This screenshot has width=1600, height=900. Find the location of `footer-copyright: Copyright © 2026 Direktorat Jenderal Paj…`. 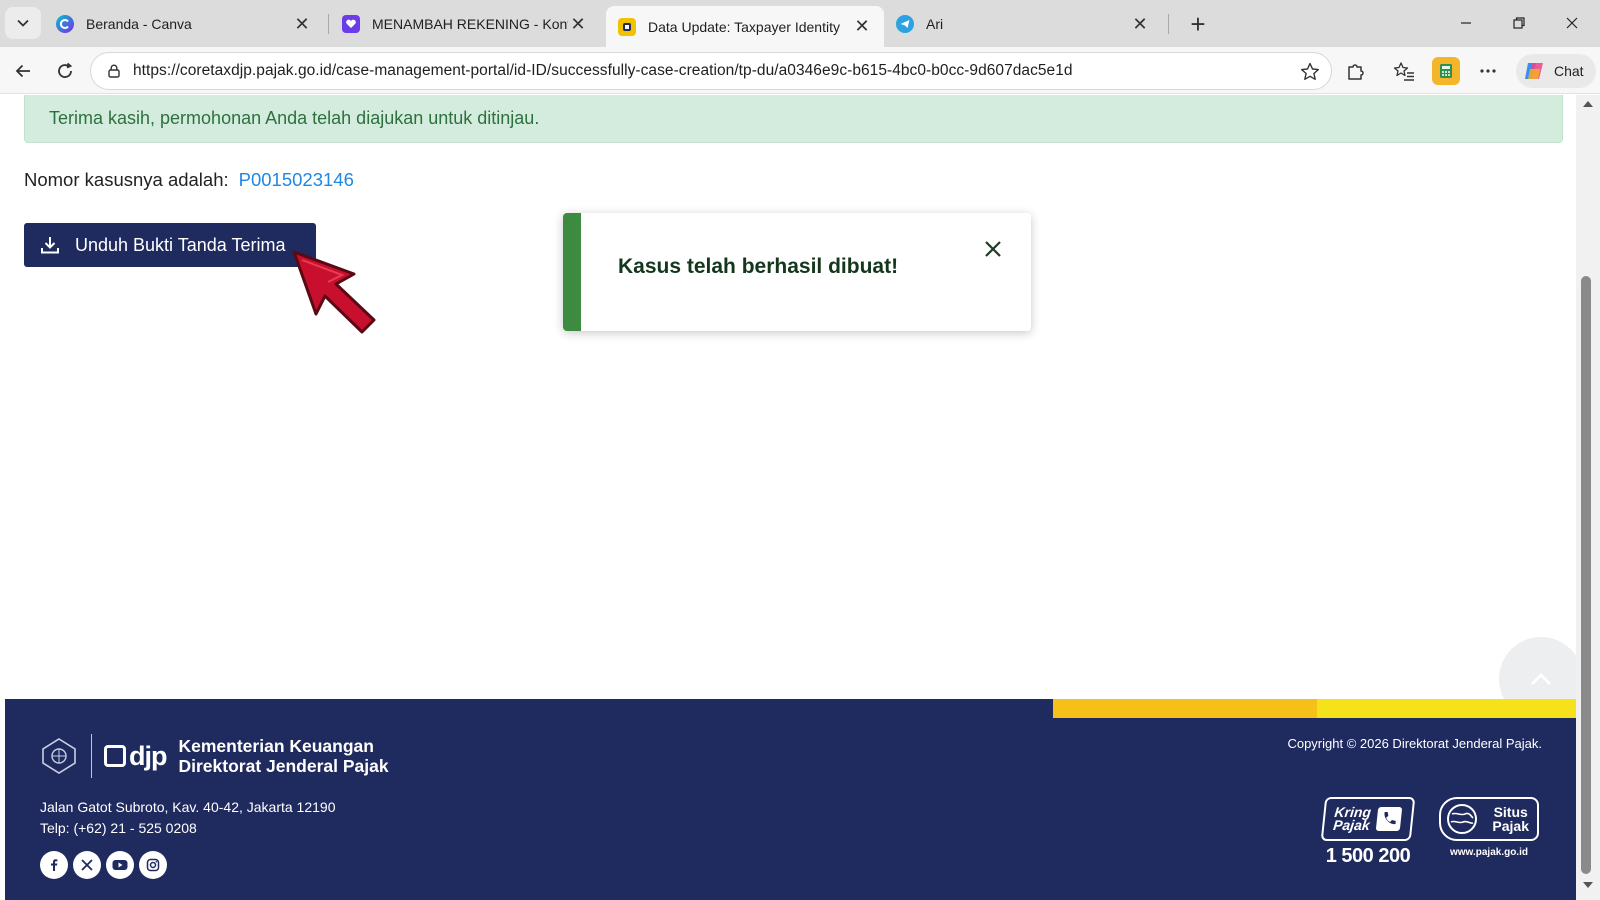

footer-copyright: Copyright © 2026 Direktorat Jenderal Paj… is located at coordinates (1414, 743).